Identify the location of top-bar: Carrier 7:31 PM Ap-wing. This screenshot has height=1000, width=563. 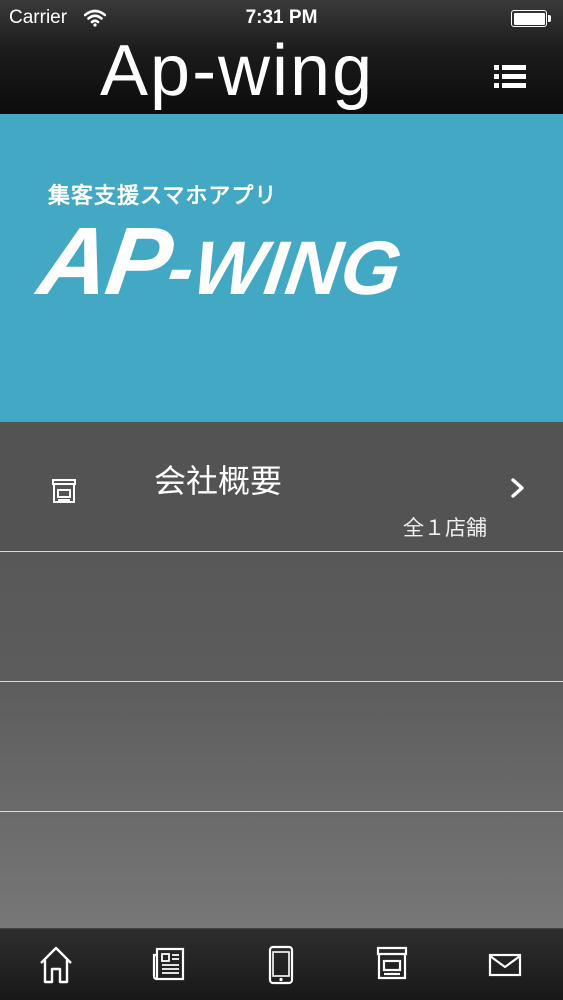
(281, 57).